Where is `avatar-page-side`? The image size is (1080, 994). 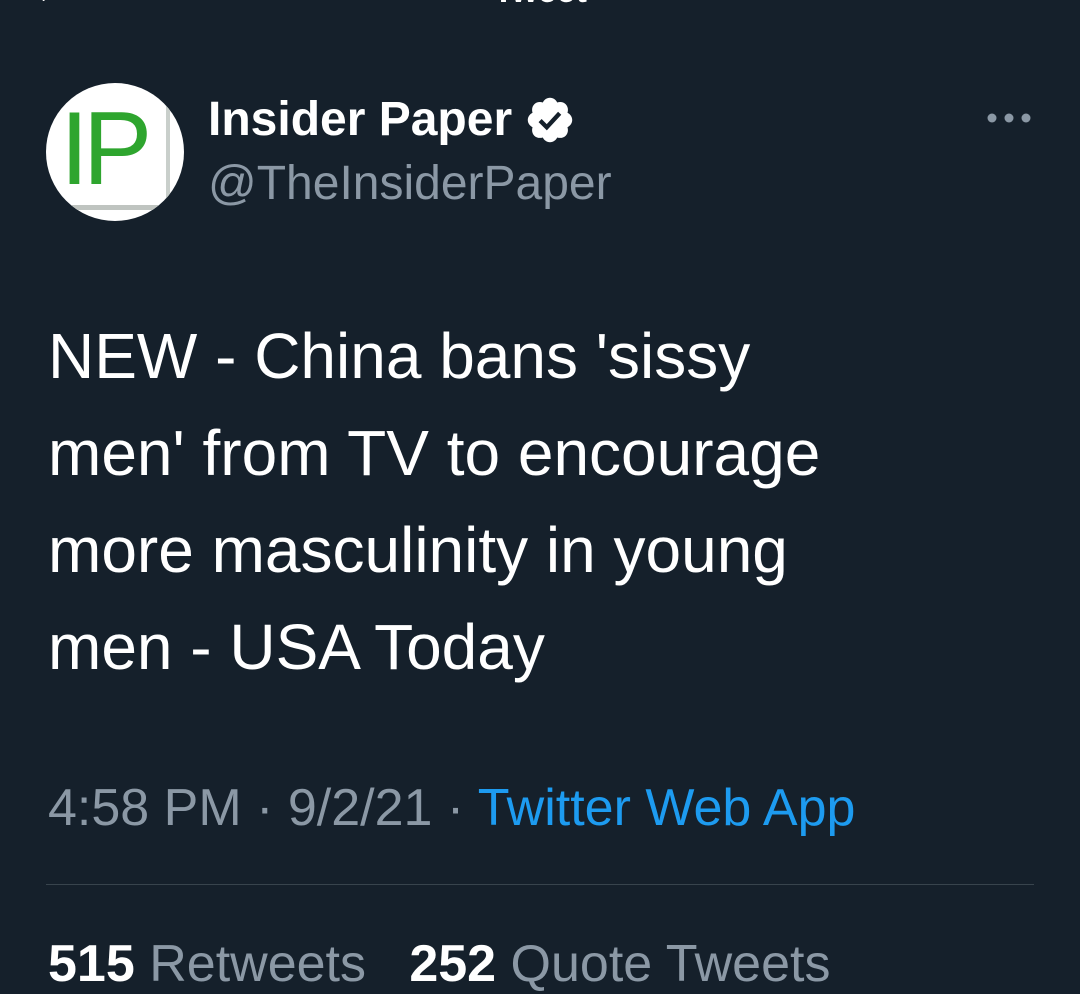
avatar-page-side is located at coordinates (168, 155).